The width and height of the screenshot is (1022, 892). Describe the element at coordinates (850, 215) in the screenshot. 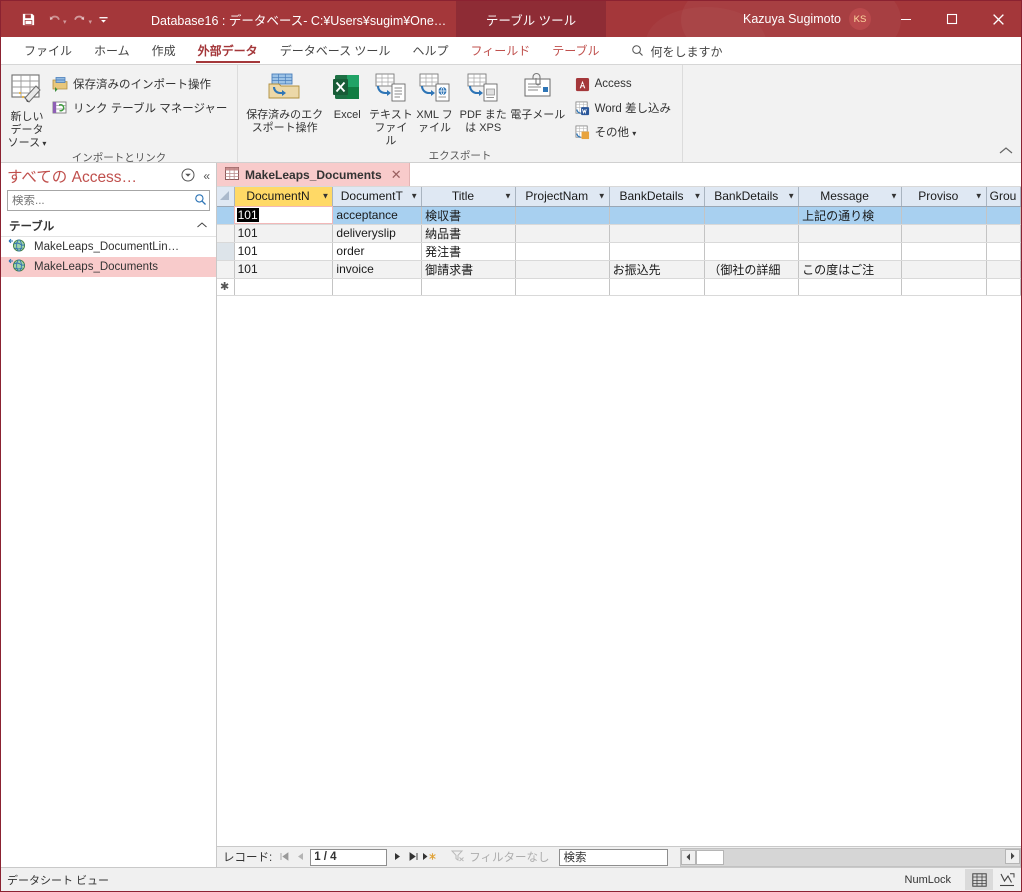

I see `cell-message: 上記の通り検` at that location.